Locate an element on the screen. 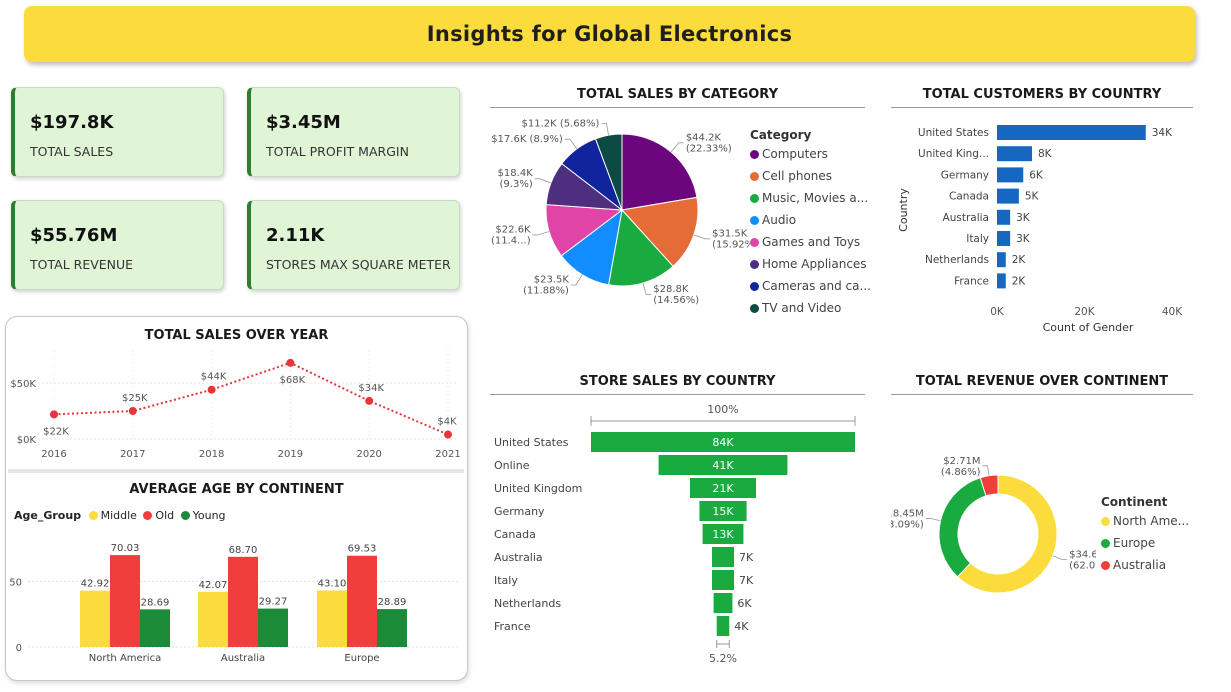 The height and width of the screenshot is (692, 1231). kpi-card-profit-margin: $3.45M TOTAL PROFIT MARGIN is located at coordinates (353, 132).